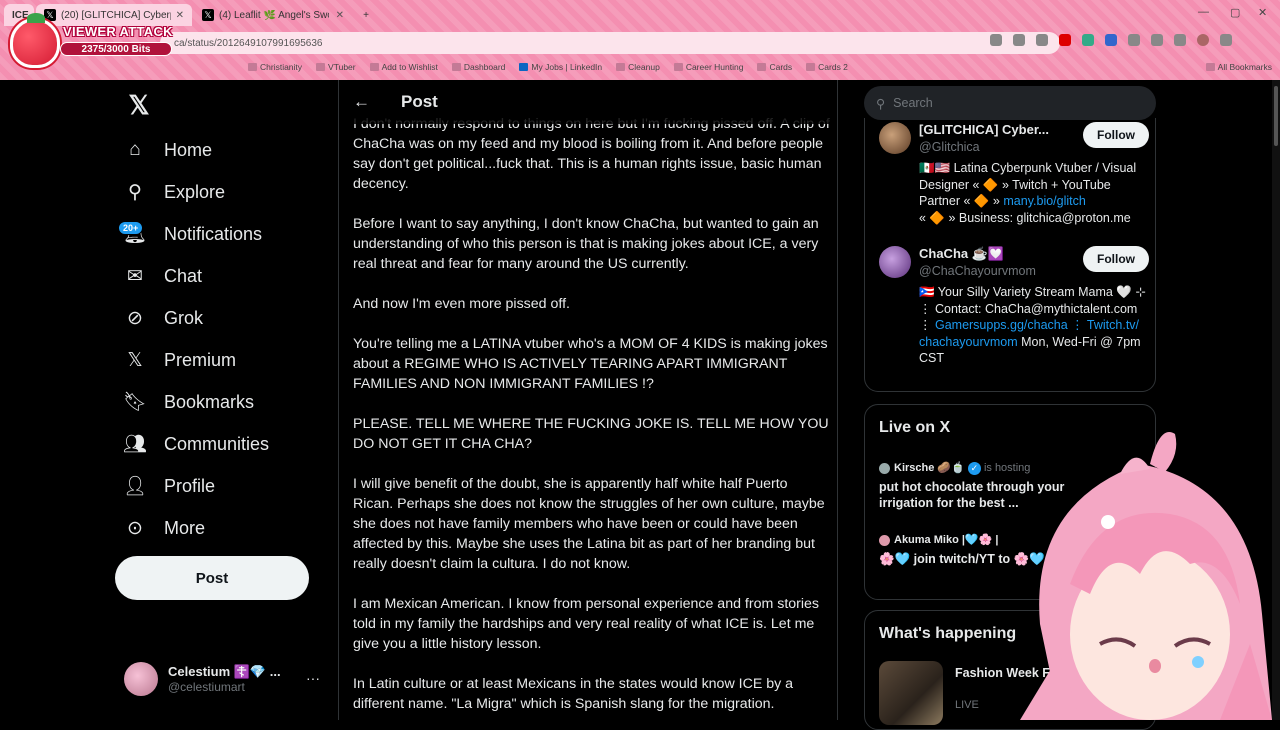 This screenshot has height=730, width=1280. I want to click on more-horizontal-icon: ···, so click(313, 678).